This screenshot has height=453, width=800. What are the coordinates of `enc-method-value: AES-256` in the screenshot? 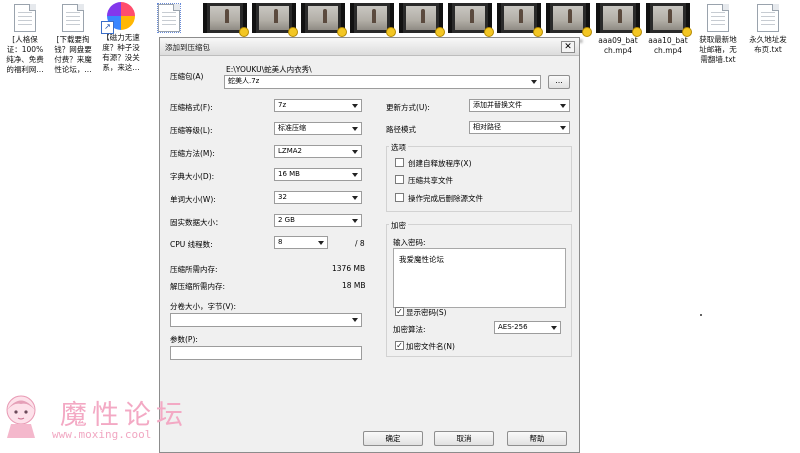 It's located at (513, 327).